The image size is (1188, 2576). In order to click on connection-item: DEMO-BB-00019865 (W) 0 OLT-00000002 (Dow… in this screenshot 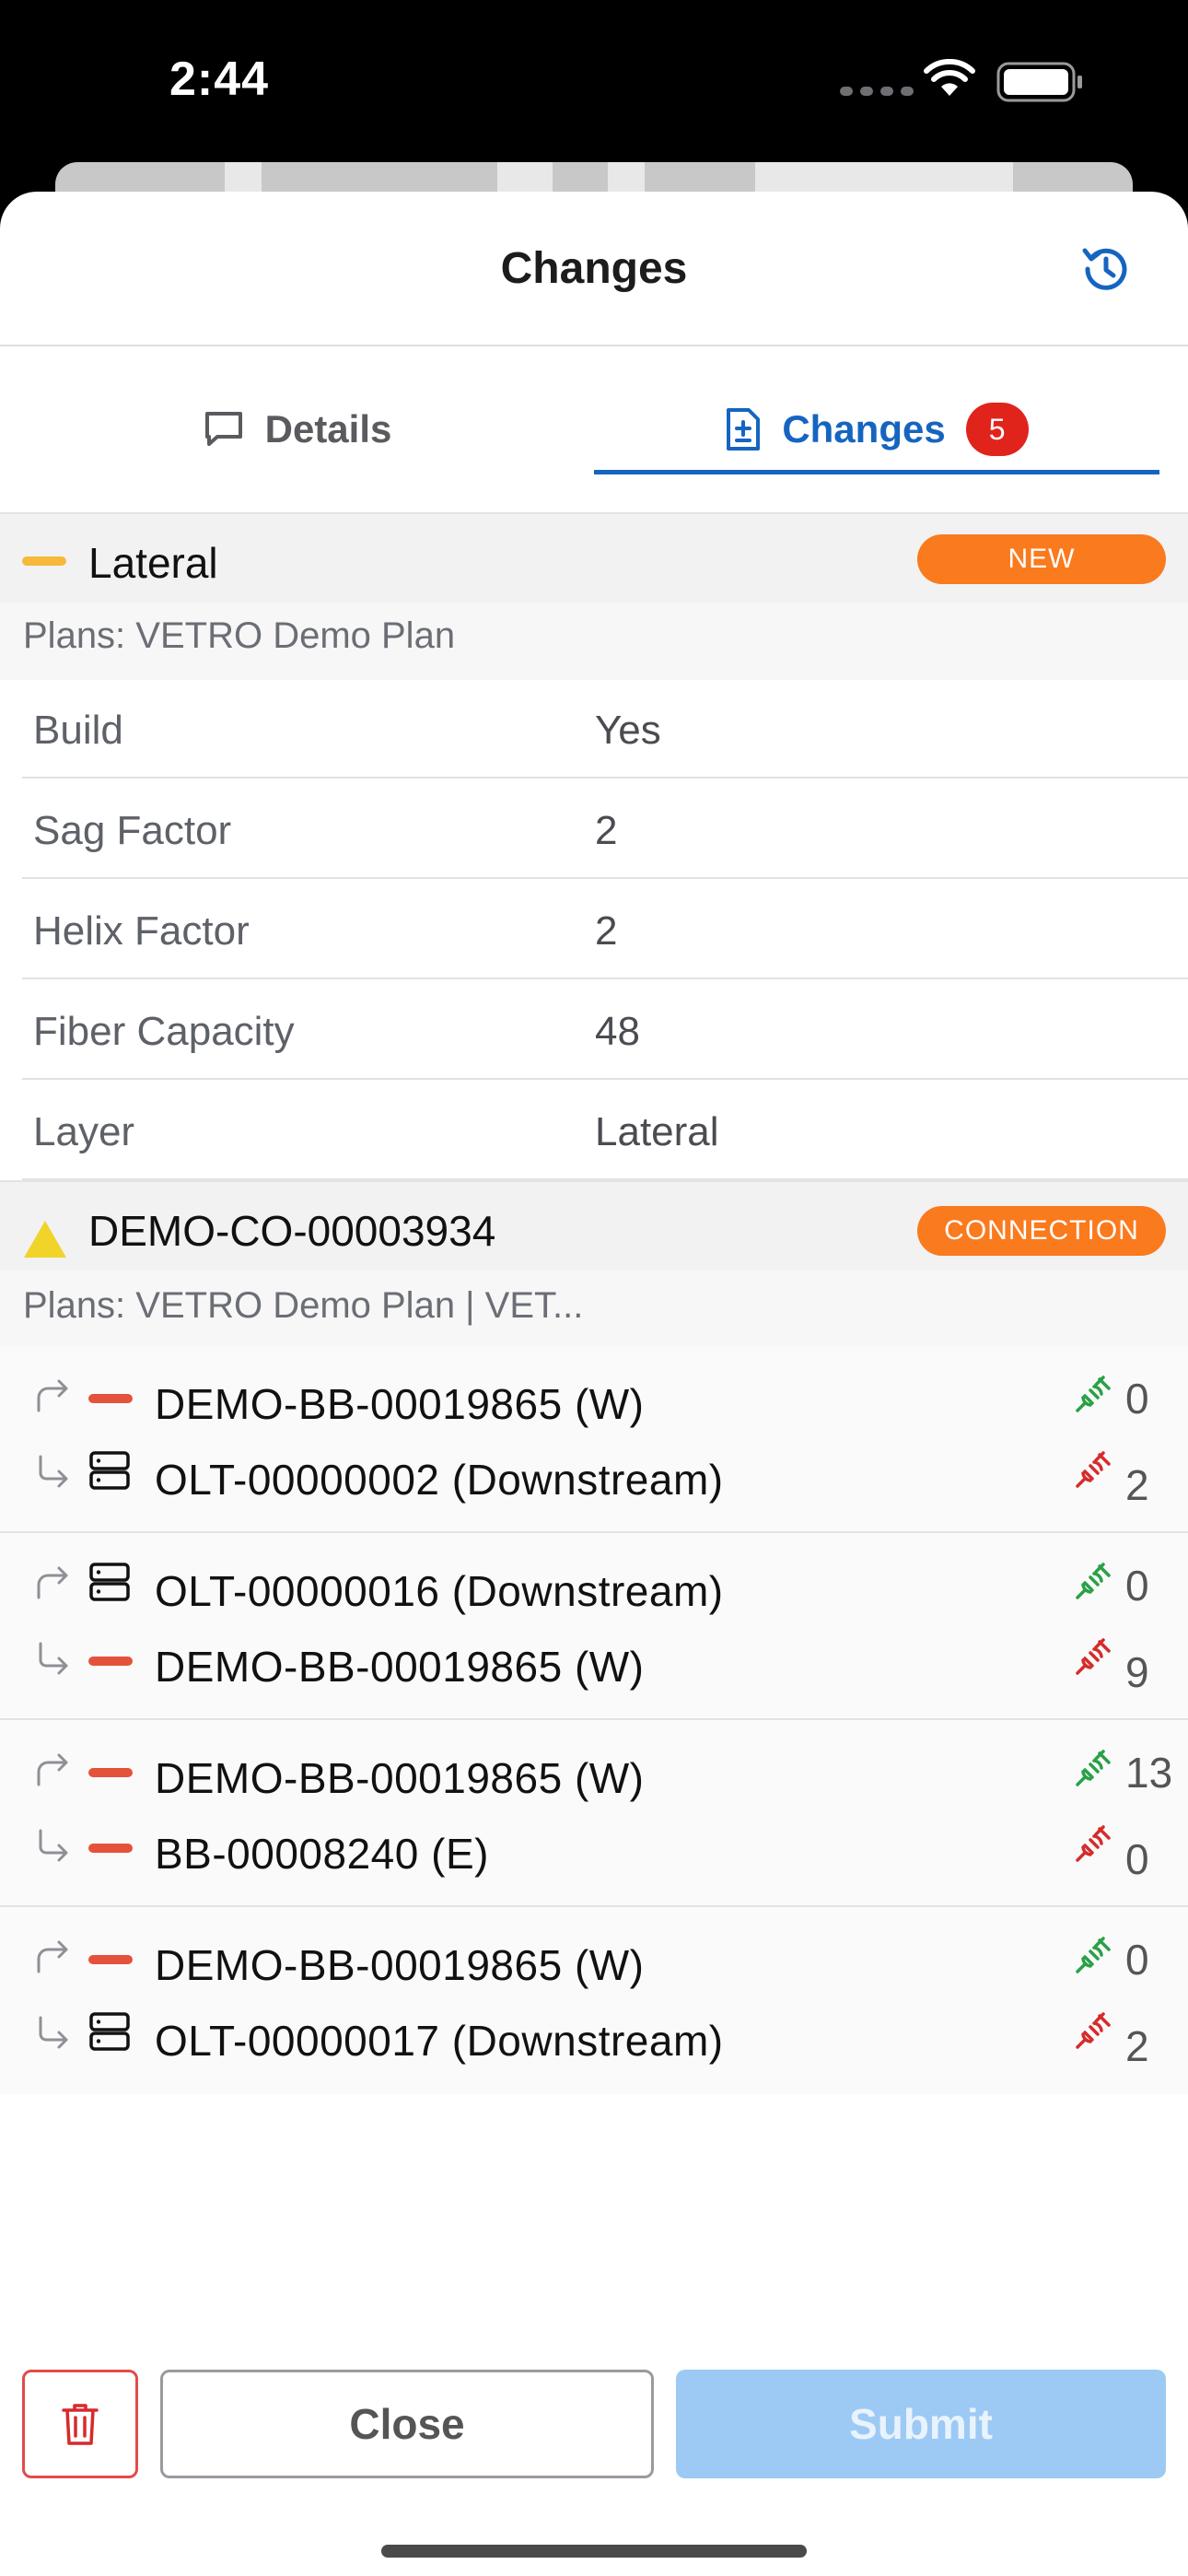, I will do `click(594, 1439)`.